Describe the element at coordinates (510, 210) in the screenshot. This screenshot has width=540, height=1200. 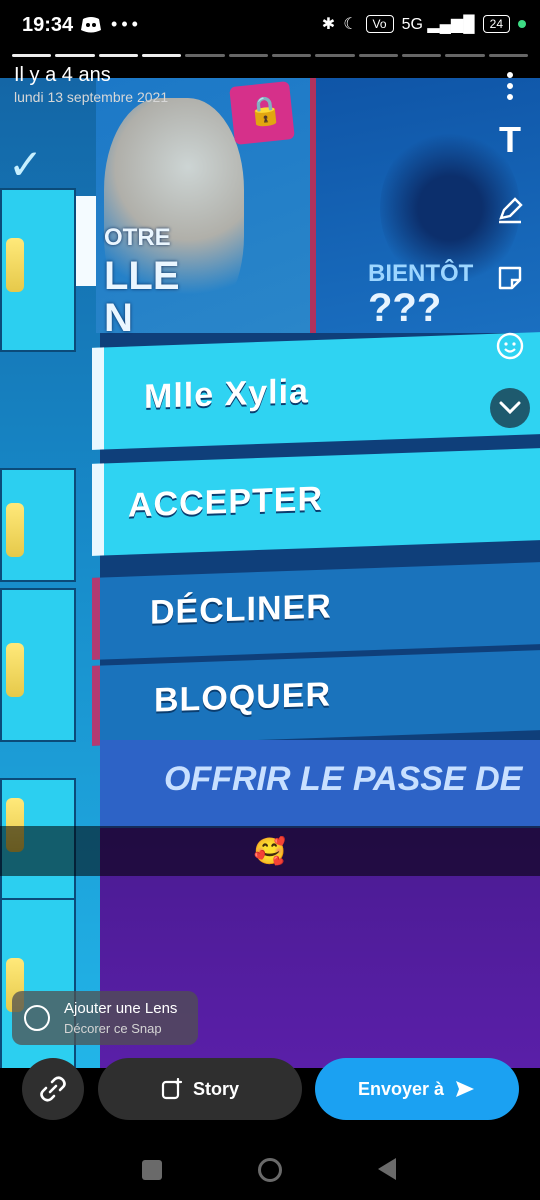
I see `pen-tool-icon` at that location.